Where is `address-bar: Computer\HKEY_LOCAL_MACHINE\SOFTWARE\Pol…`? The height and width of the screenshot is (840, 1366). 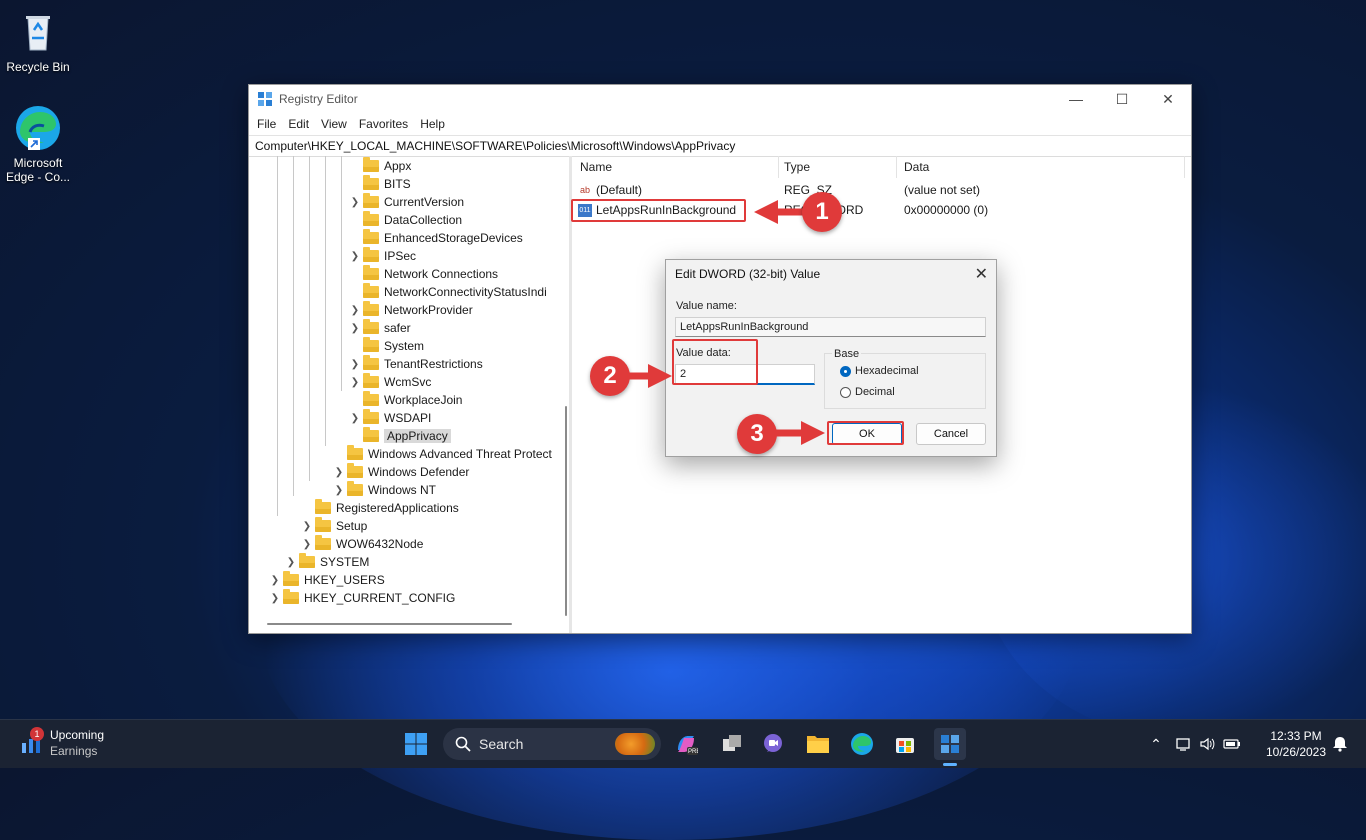
address-bar: Computer\HKEY_LOCAL_MACHINE\SOFTWARE\Pol… is located at coordinates (720, 146).